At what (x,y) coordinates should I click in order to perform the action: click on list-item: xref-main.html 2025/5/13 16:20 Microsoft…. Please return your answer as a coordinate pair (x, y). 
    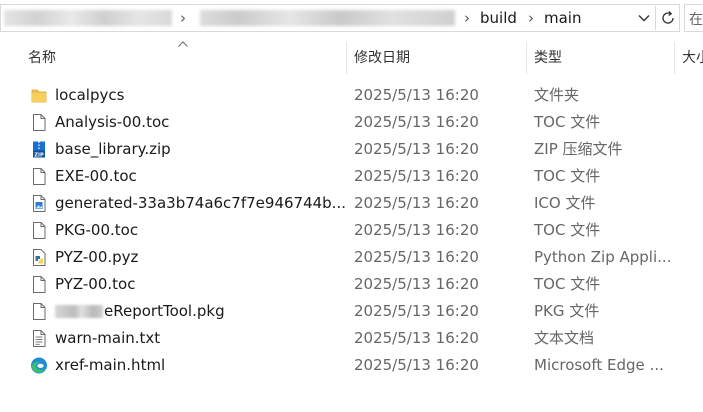
    Looking at the image, I should click on (363, 365).